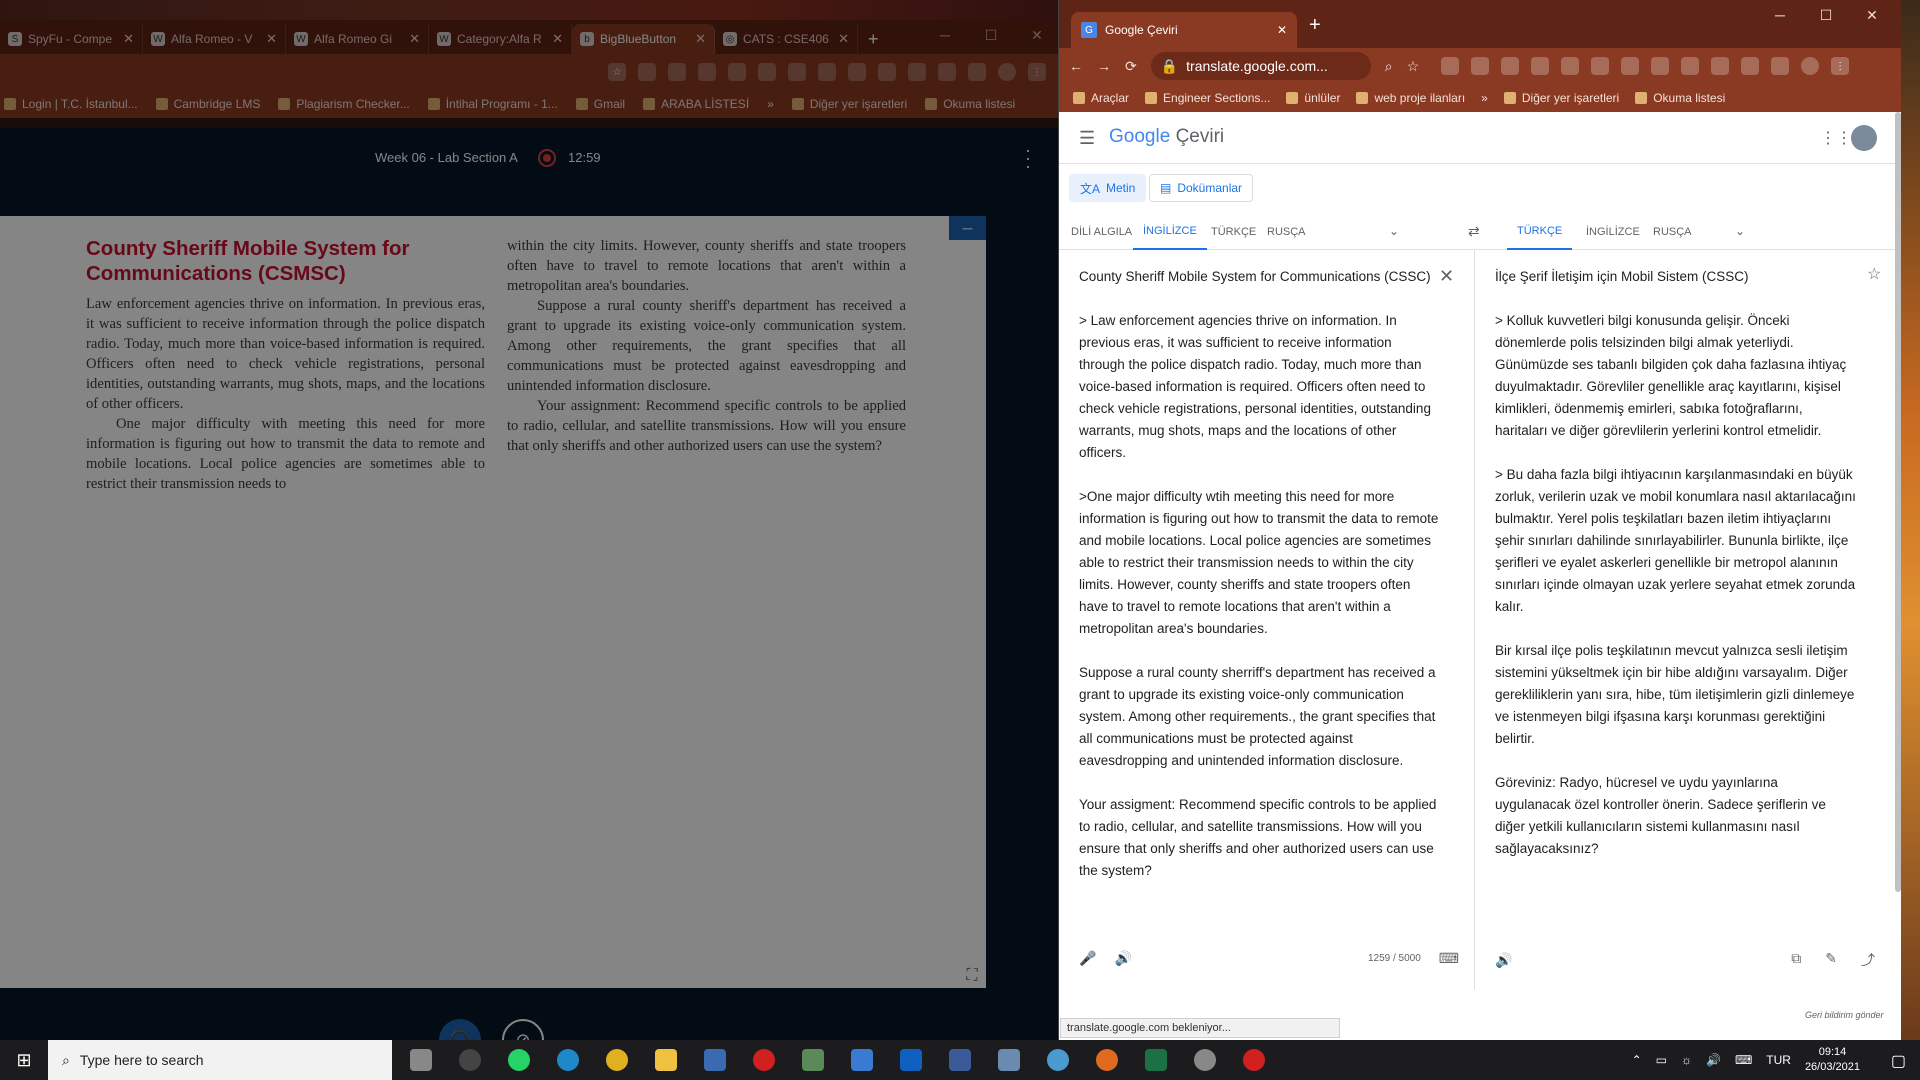 The width and height of the screenshot is (1920, 1080). Describe the element at coordinates (1840, 66) in the screenshot. I see `menu-kebab-icon: ⋮` at that location.